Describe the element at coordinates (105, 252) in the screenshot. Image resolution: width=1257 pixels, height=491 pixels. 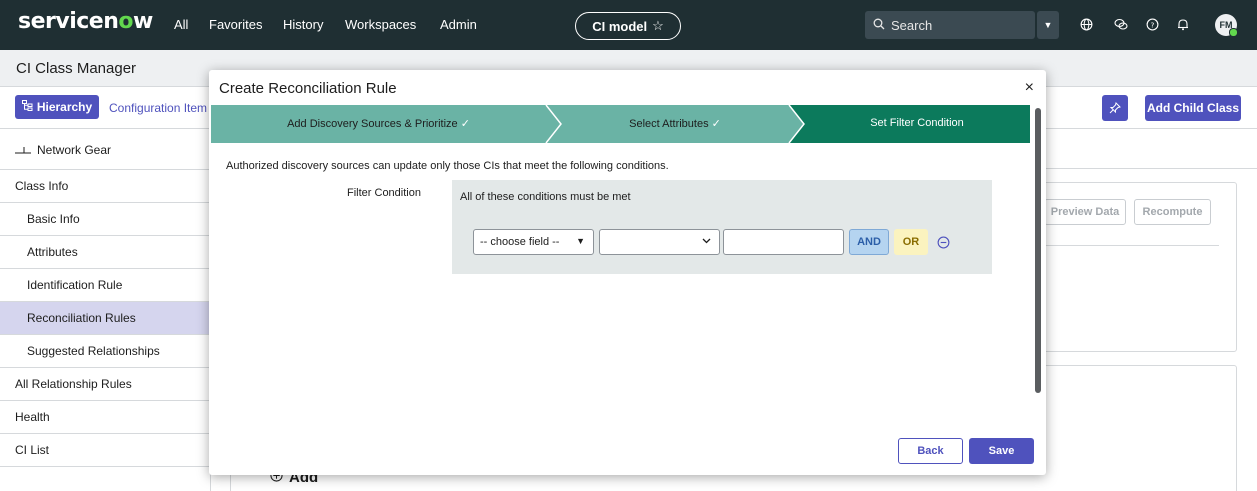
I see `sidebar-item-attributes: Attributes` at that location.